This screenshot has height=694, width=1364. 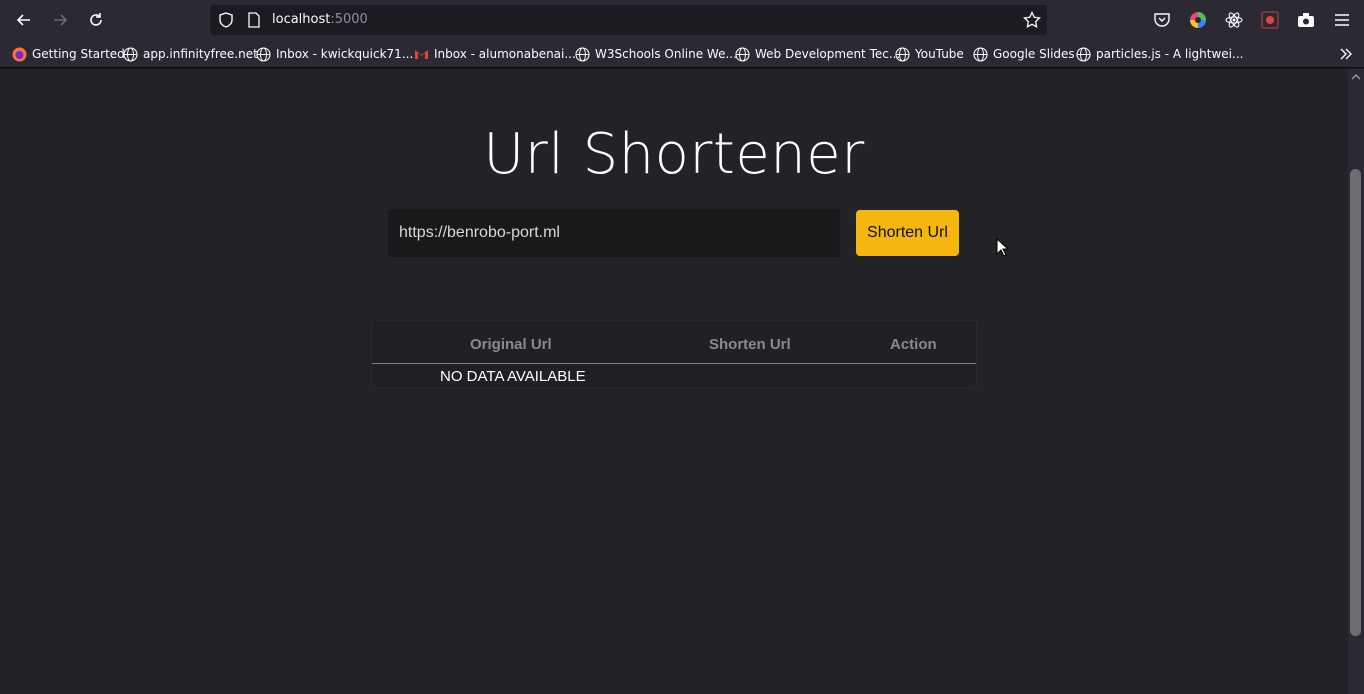 I want to click on page-scrollbar, so click(x=1356, y=381).